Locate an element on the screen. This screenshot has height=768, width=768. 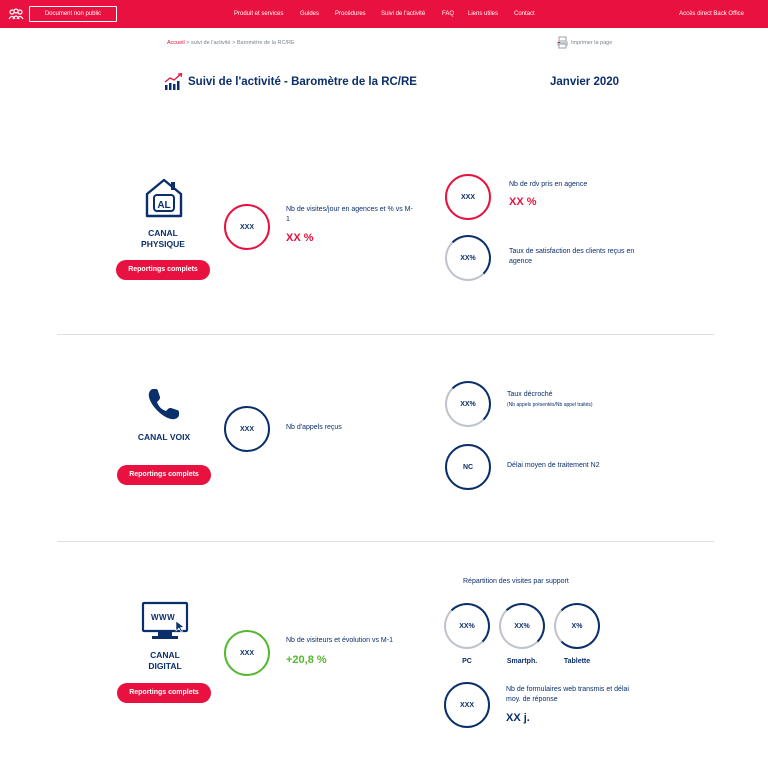
rdv-kpi-ring: XXX is located at coordinates (468, 197).